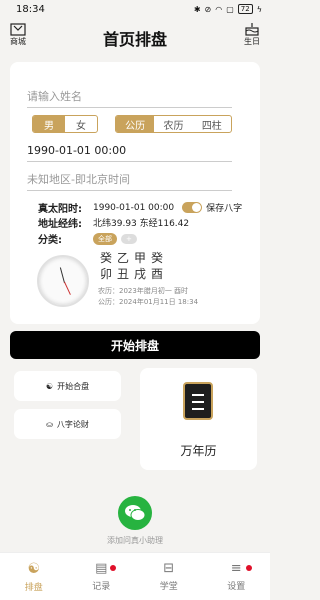 This screenshot has height=600, width=320. What do you see at coordinates (105, 238) in the screenshot?
I see `category-chip-all: 全部` at bounding box center [105, 238].